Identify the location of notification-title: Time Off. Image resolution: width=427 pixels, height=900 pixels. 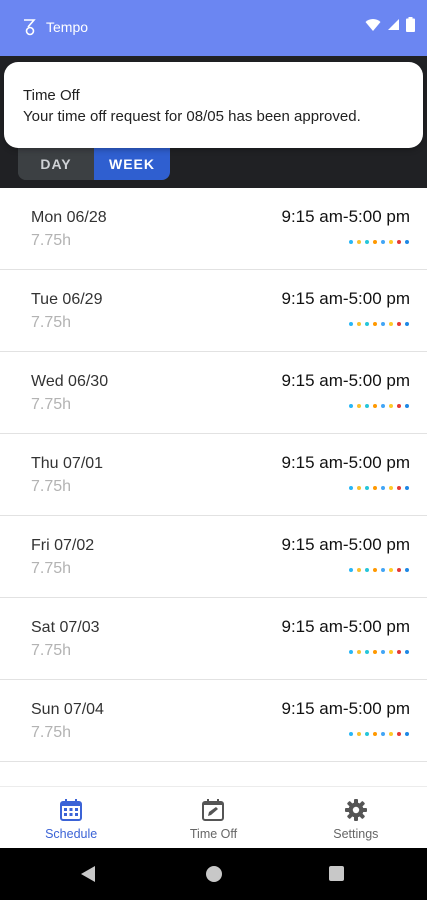
(51, 95).